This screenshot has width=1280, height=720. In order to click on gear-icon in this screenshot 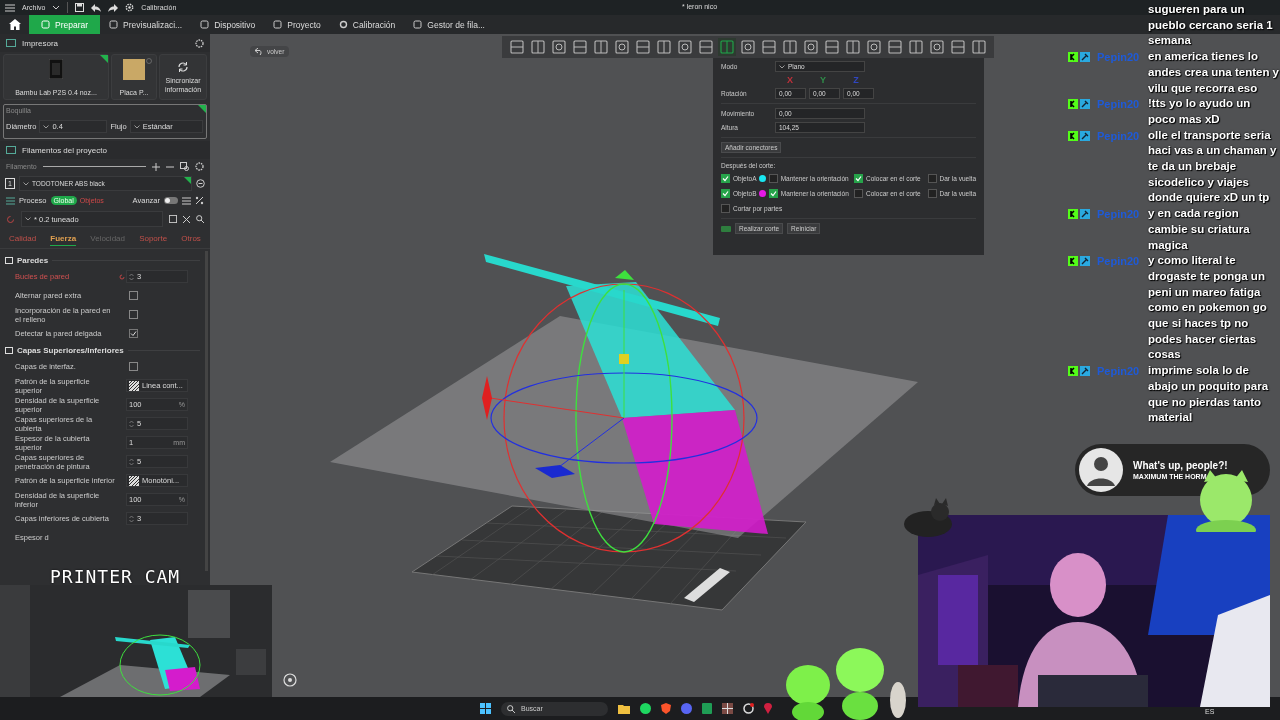, I will do `click(130, 7)`.